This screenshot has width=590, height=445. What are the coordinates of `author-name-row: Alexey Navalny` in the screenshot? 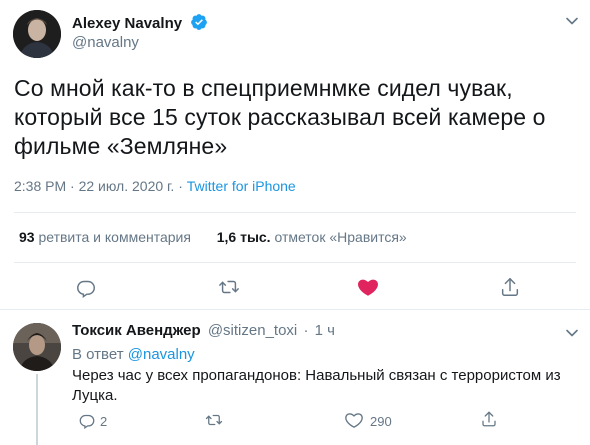 It's located at (140, 24).